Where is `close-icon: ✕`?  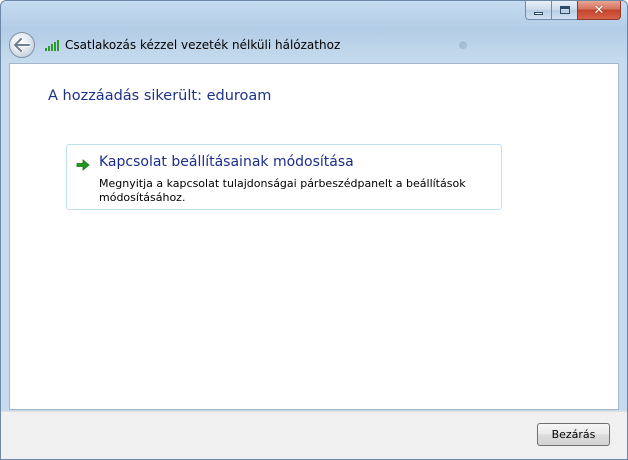
close-icon: ✕ is located at coordinates (599, 10).